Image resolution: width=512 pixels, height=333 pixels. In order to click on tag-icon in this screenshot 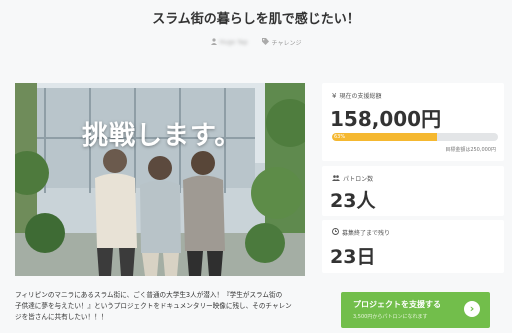, I will do `click(265, 42)`.